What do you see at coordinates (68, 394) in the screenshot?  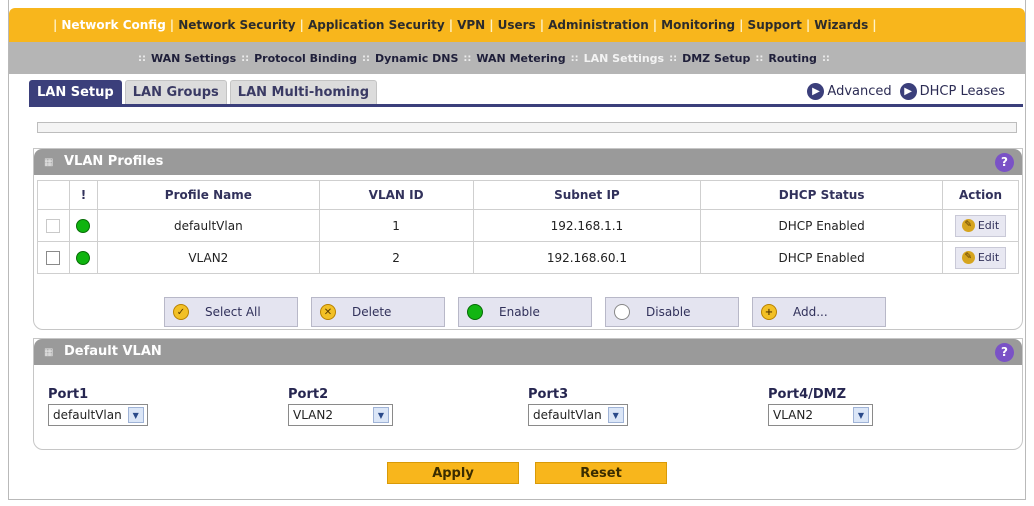 I see `port1-label: Port1` at bounding box center [68, 394].